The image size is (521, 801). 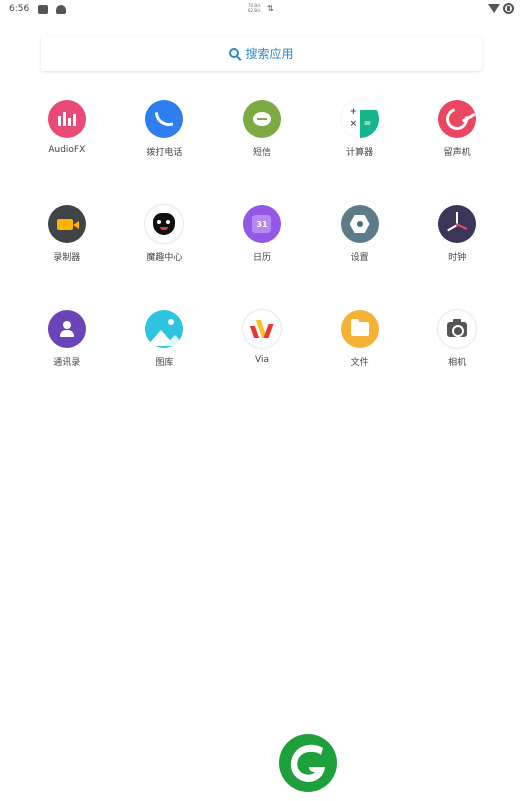 What do you see at coordinates (269, 54) in the screenshot?
I see `search-label: 搜索应用` at bounding box center [269, 54].